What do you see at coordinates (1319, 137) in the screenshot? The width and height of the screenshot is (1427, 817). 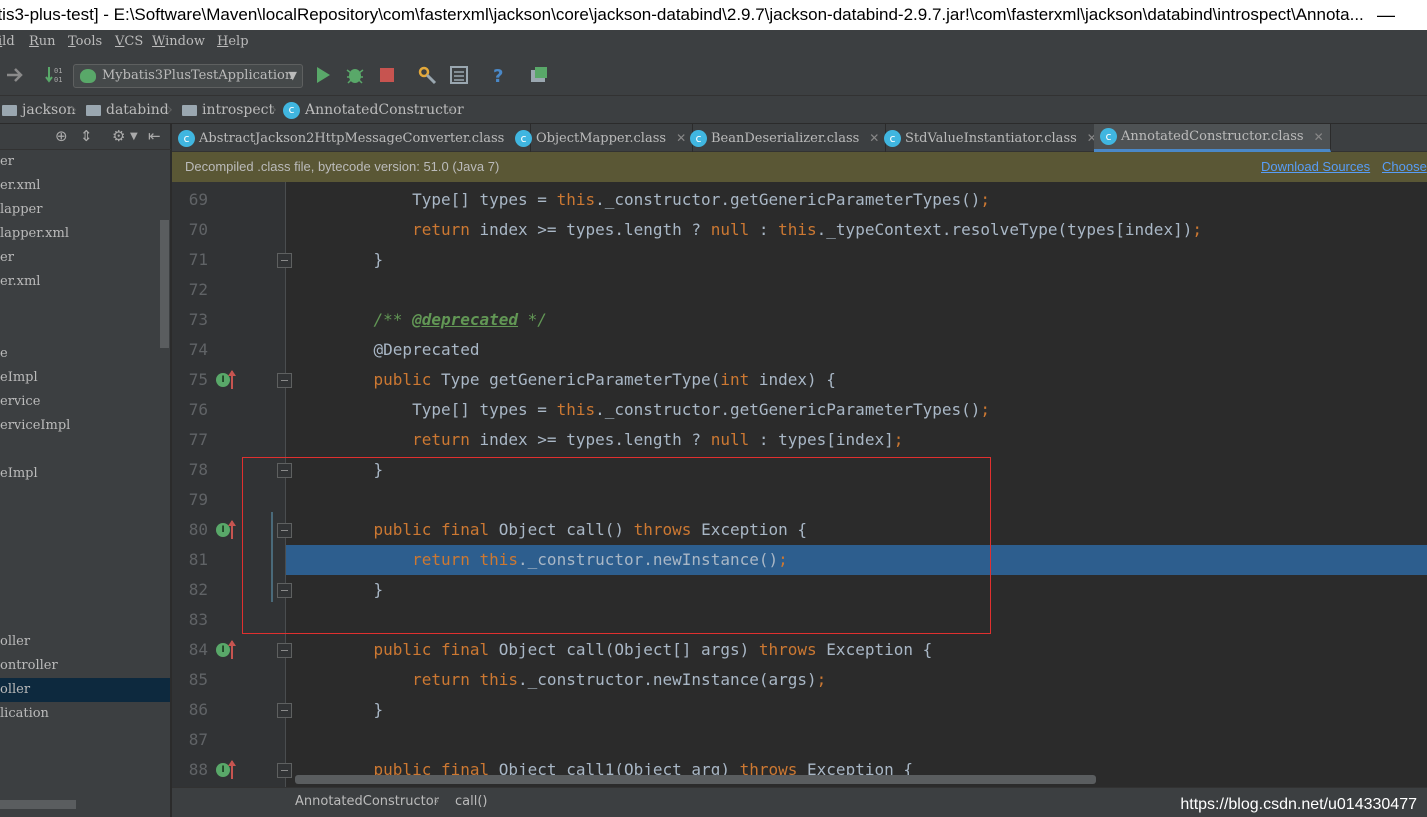 I see `close-icon: ✕` at bounding box center [1319, 137].